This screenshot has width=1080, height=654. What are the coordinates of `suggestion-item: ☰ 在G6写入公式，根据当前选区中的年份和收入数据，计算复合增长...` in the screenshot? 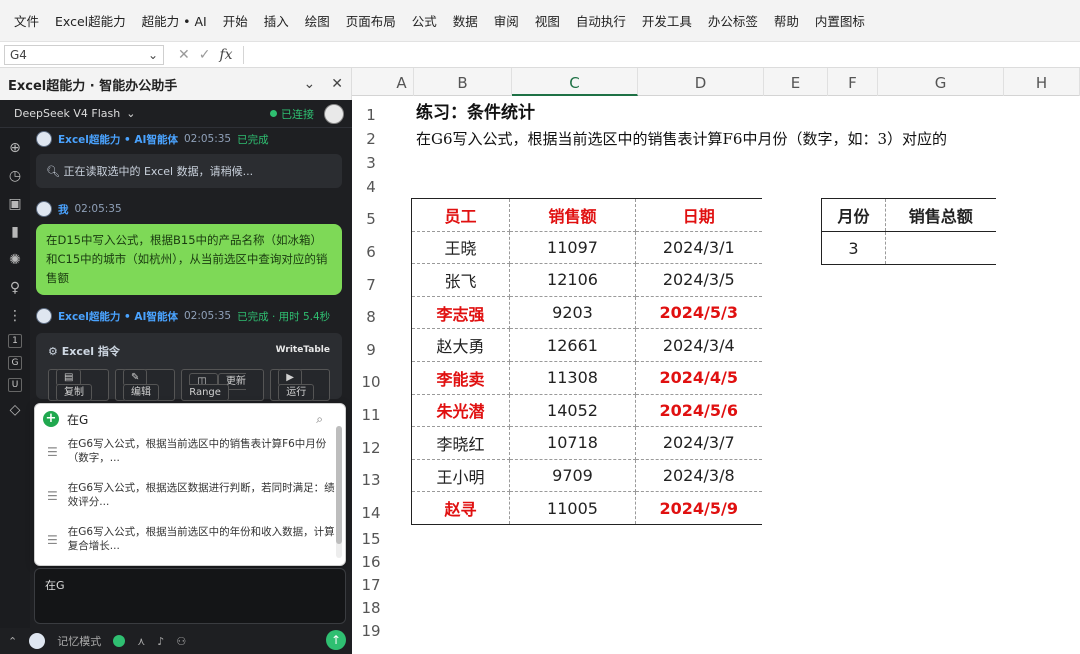 It's located at (190, 544).